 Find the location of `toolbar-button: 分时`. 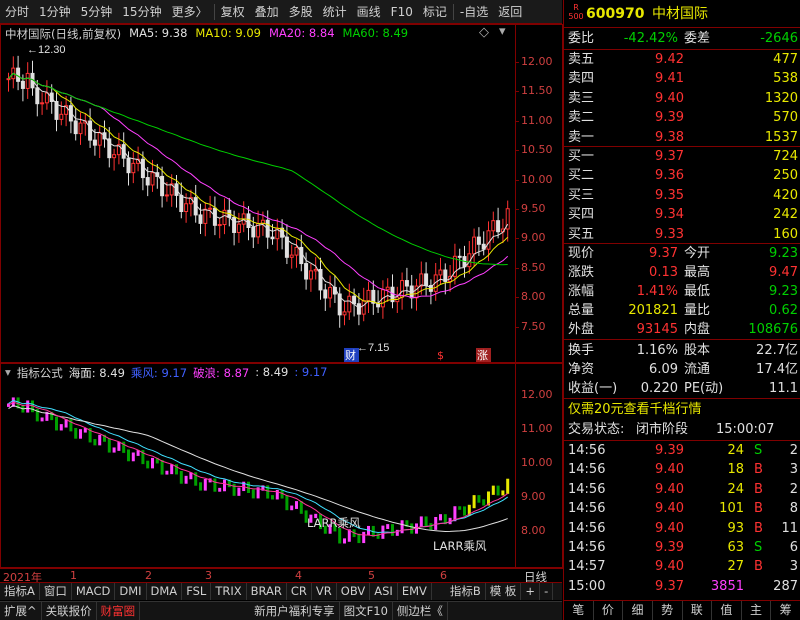

toolbar-button: 分时 is located at coordinates (17, 12).